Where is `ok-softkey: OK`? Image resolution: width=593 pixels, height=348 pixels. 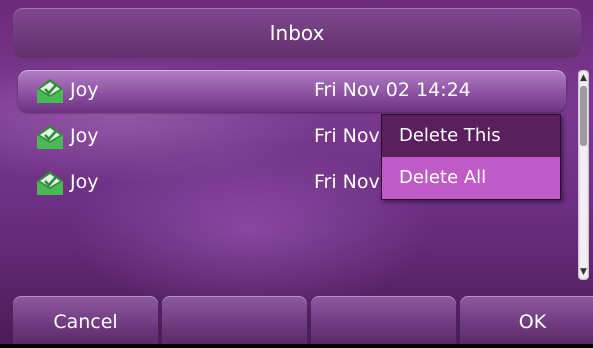 ok-softkey: OK is located at coordinates (526, 320).